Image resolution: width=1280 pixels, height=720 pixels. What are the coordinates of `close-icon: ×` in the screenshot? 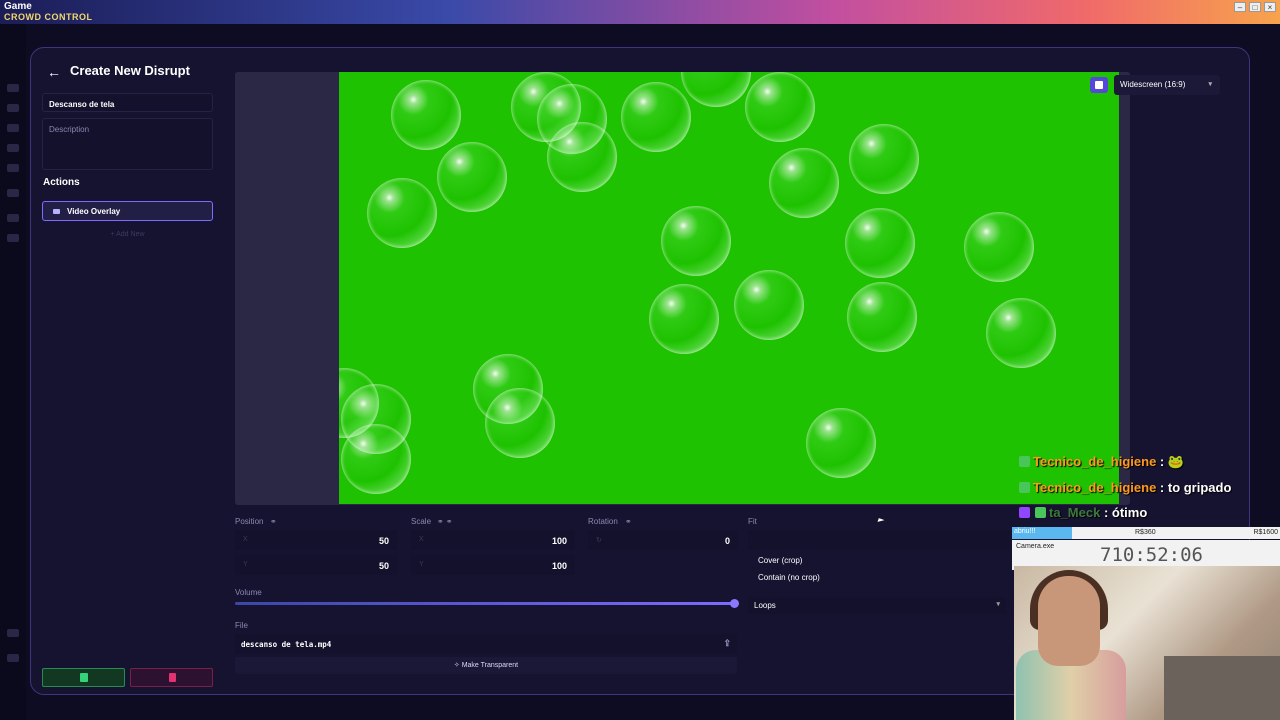 It's located at (1270, 7).